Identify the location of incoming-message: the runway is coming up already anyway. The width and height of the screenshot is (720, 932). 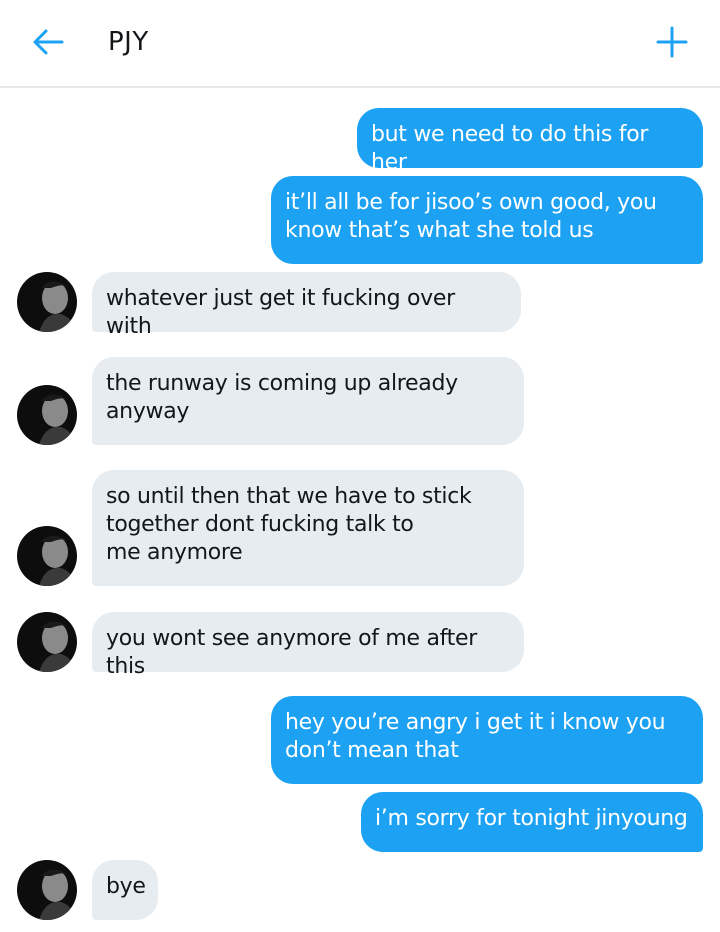
(308, 401).